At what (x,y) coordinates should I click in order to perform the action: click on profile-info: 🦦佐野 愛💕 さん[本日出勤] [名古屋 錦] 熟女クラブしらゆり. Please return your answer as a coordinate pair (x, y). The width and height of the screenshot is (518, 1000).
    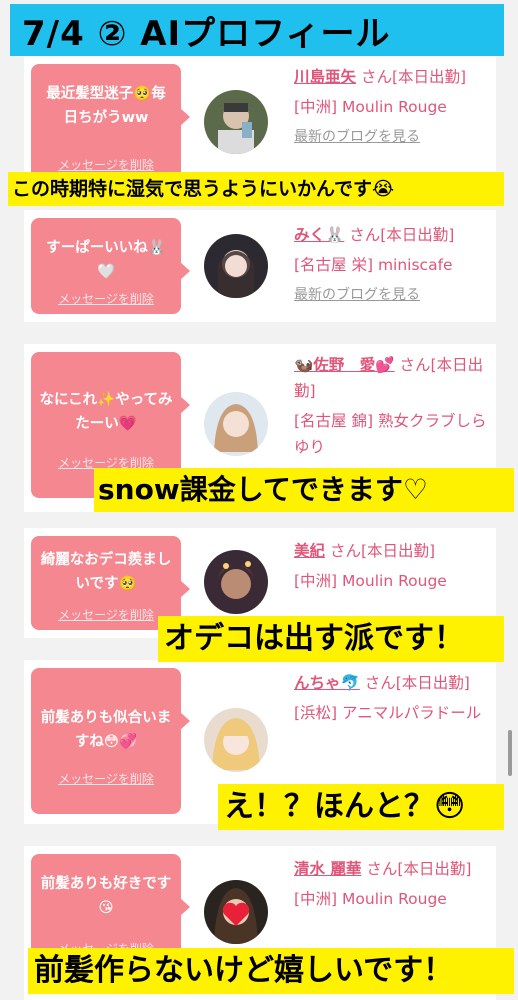
    Looking at the image, I should click on (394, 406).